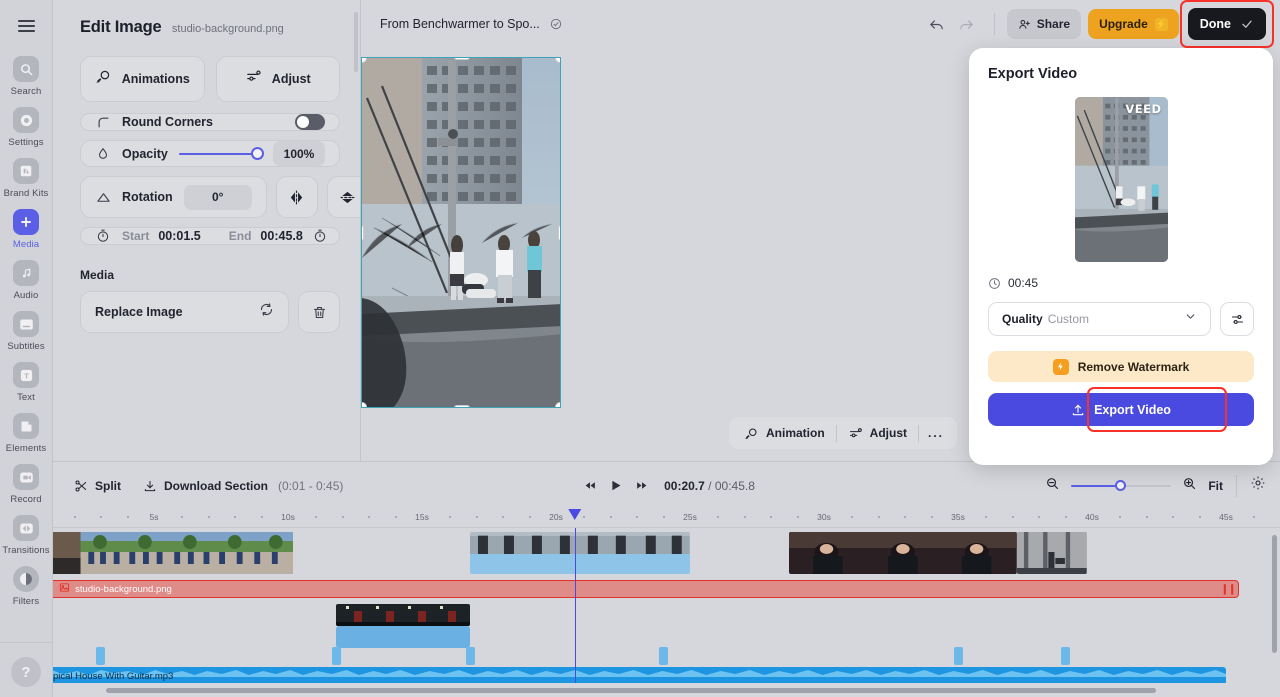 The height and width of the screenshot is (697, 1280). I want to click on sidebar-item-elements: Elements, so click(26, 432).